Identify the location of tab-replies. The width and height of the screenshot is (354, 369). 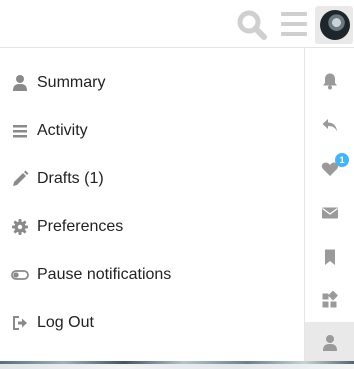
(329, 125).